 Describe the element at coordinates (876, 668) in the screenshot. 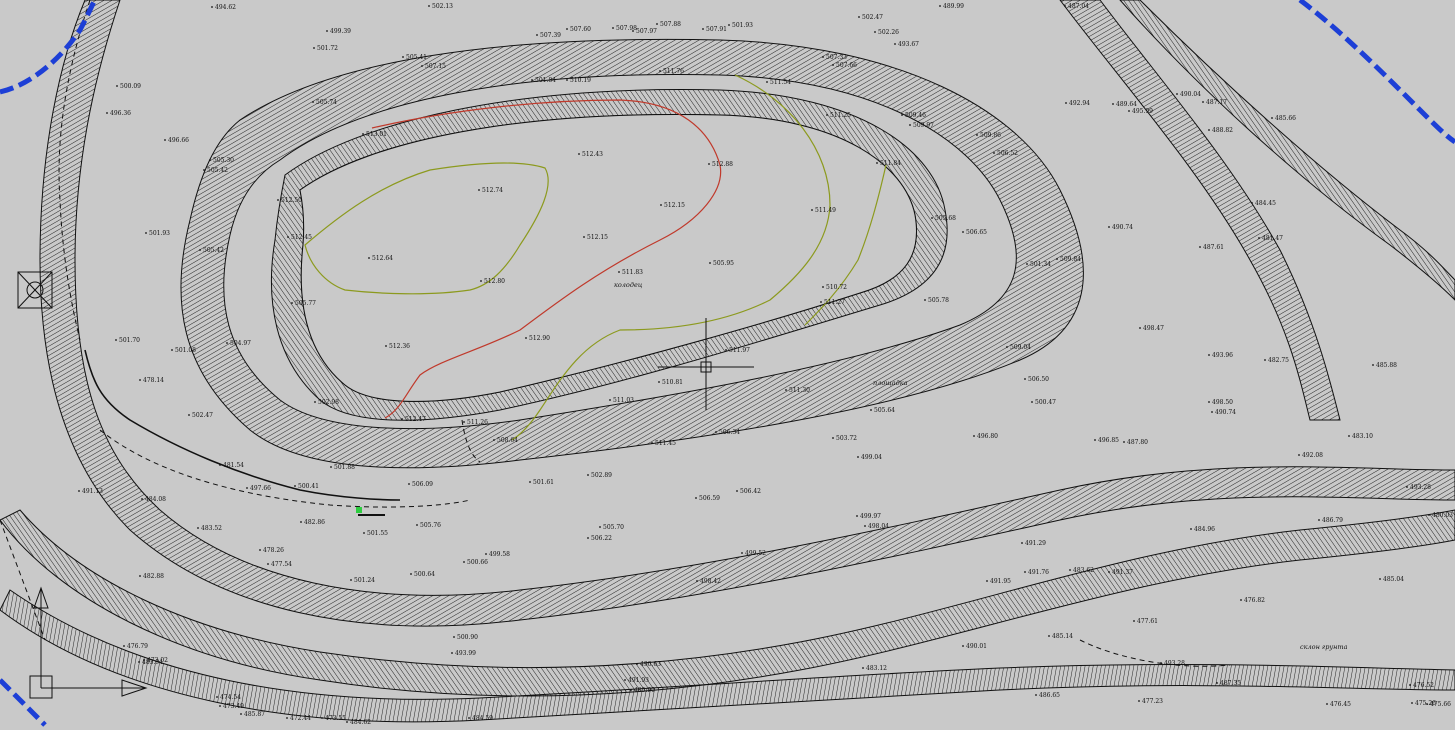

I see `elevation-label: 483.12` at that location.